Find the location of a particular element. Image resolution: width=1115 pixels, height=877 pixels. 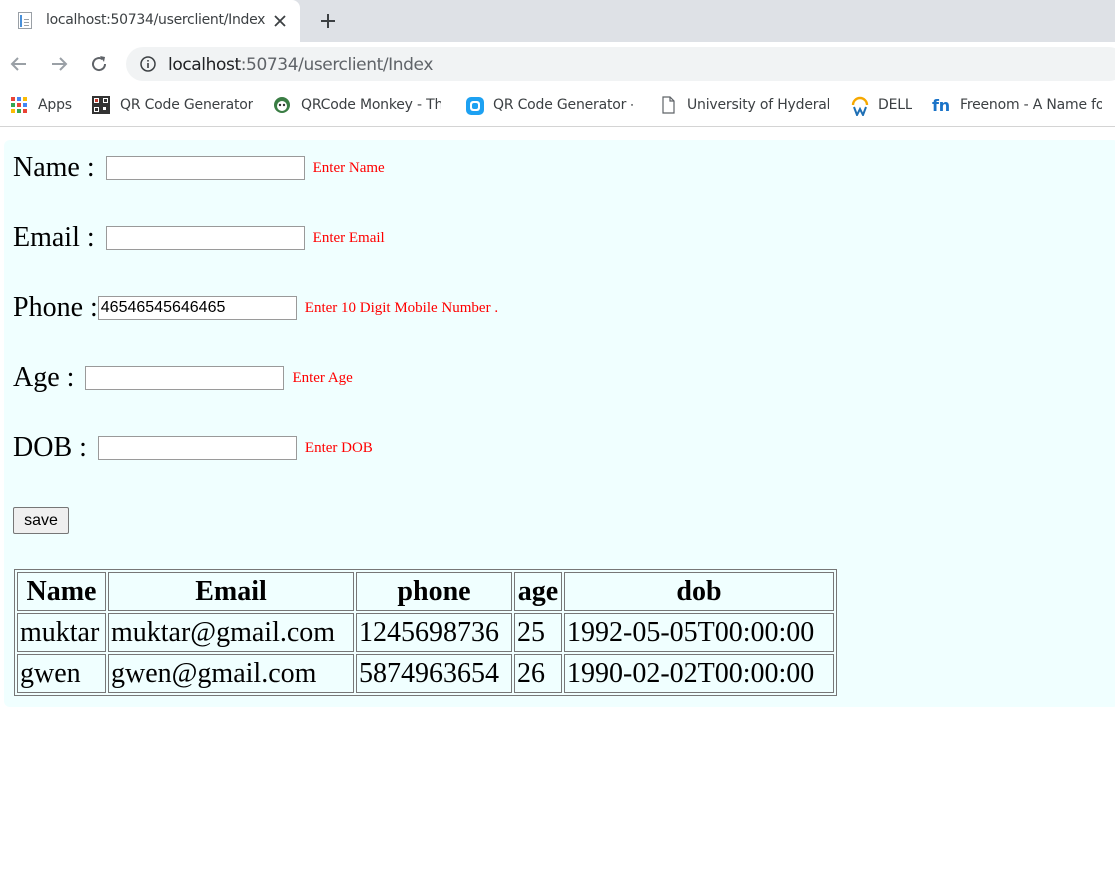

header-name: Name is located at coordinates (61, 591).